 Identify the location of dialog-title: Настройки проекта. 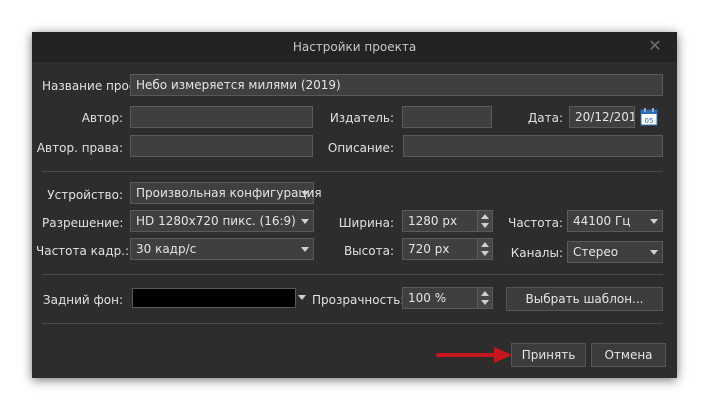
(354, 47).